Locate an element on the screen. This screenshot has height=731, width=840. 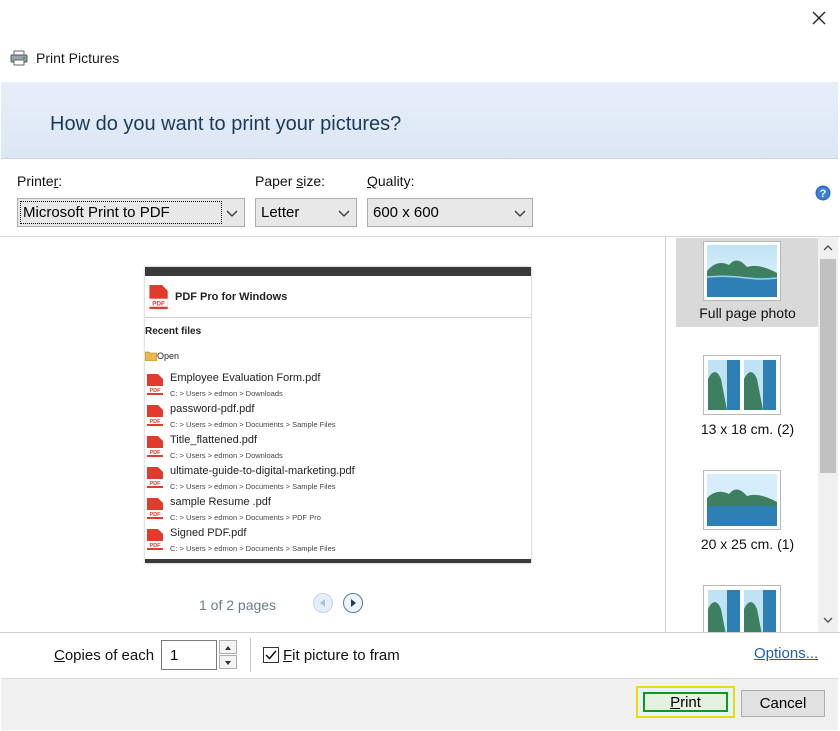
close-icon is located at coordinates (819, 18).